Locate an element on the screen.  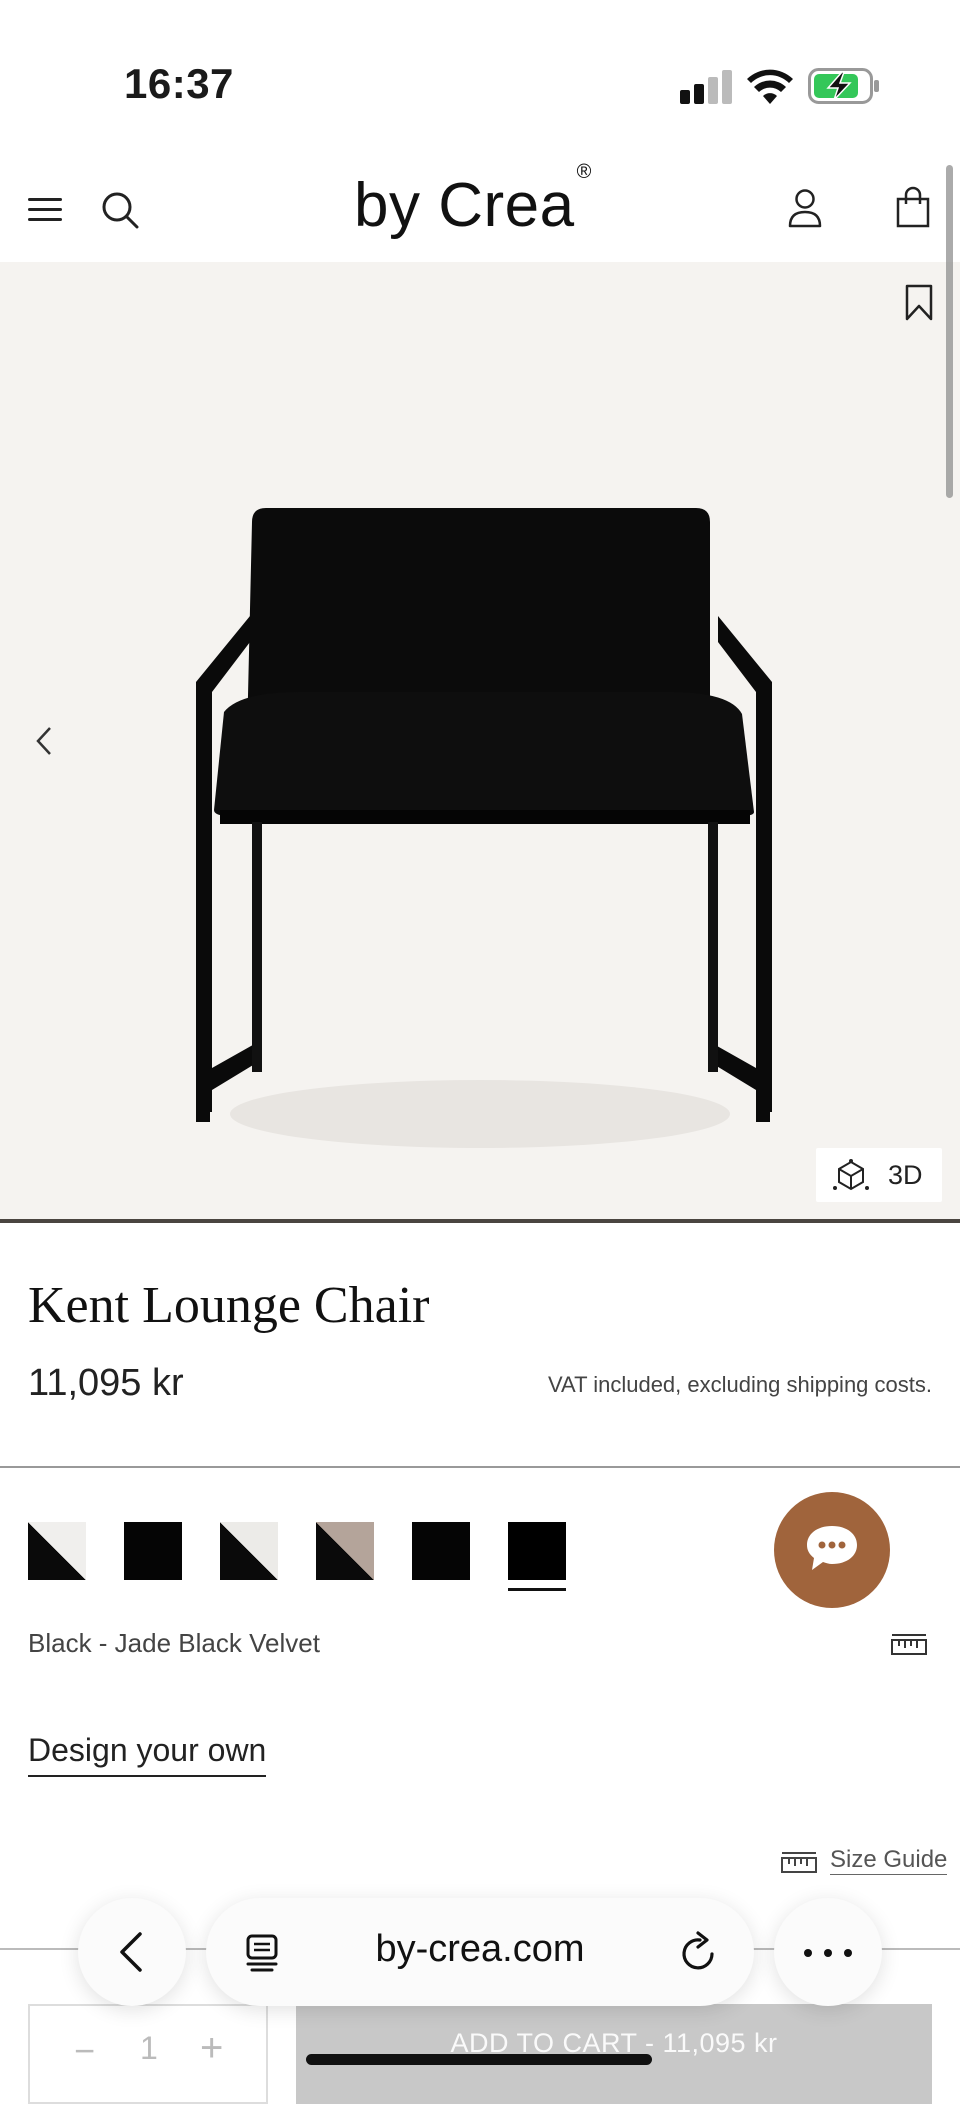
status-time: 16:37 is located at coordinates (179, 83).